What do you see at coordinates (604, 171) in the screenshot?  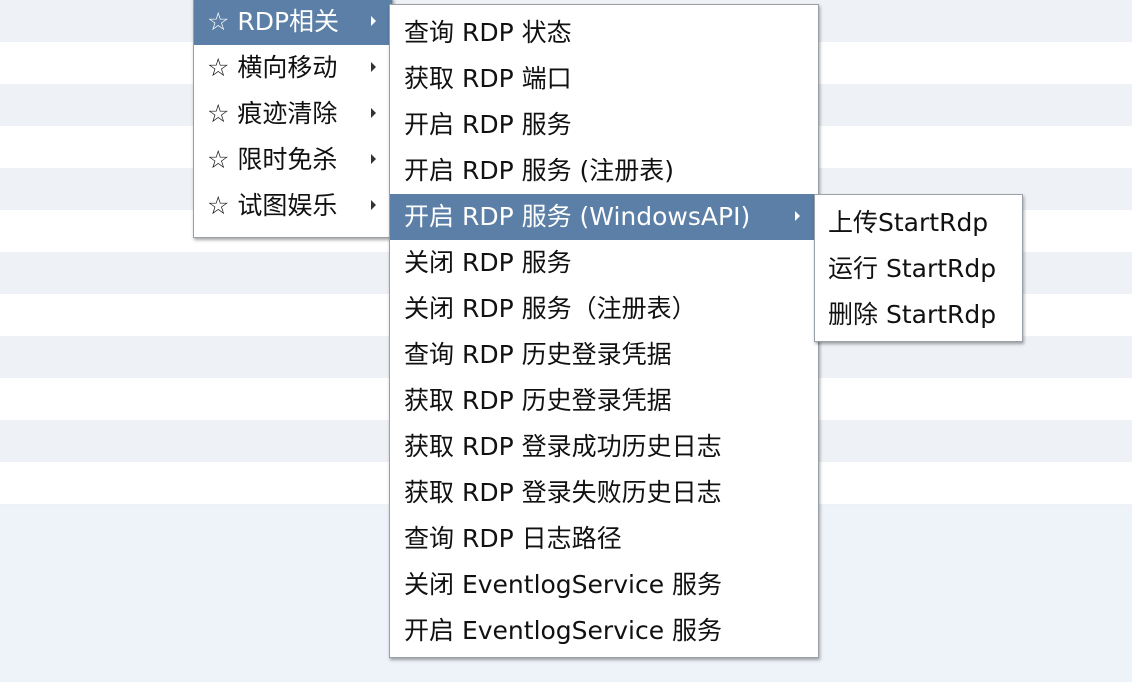 I see `menu-item-enable-rdp-registry: 开启 RDP 服务 (注册表)` at bounding box center [604, 171].